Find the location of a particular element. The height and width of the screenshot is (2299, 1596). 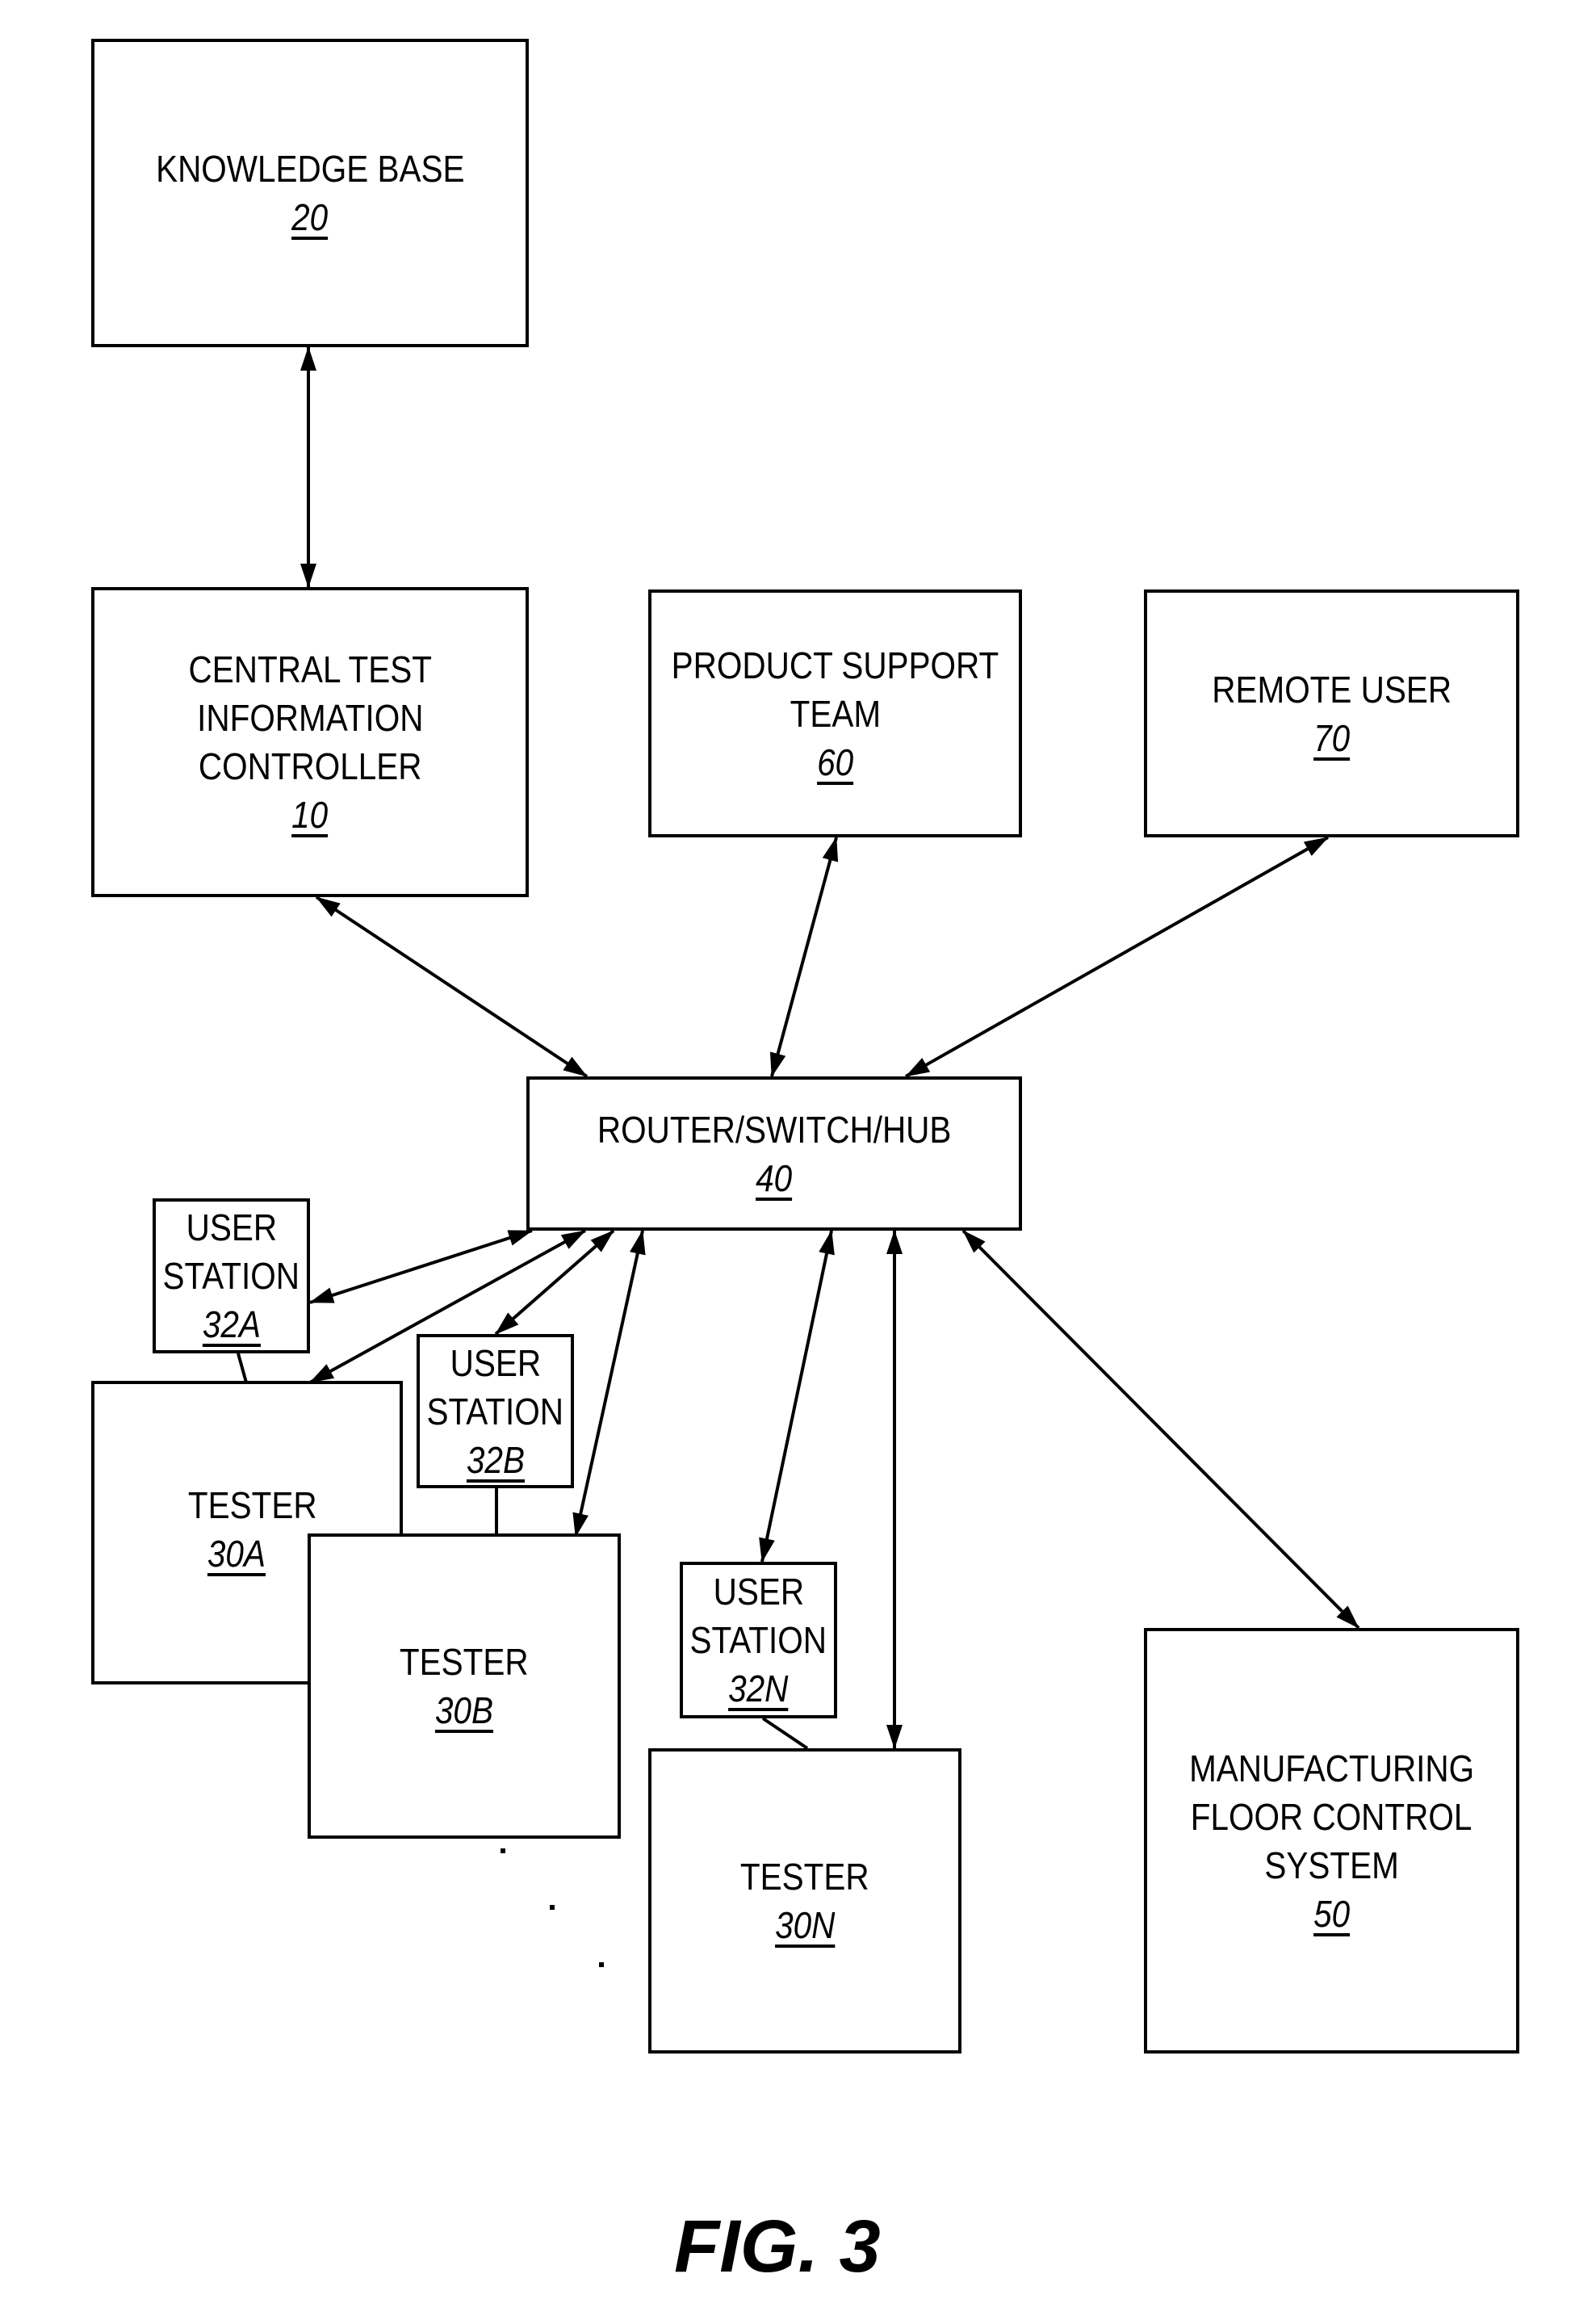

tester-n-box: TESTER 30N is located at coordinates (804, 1901).